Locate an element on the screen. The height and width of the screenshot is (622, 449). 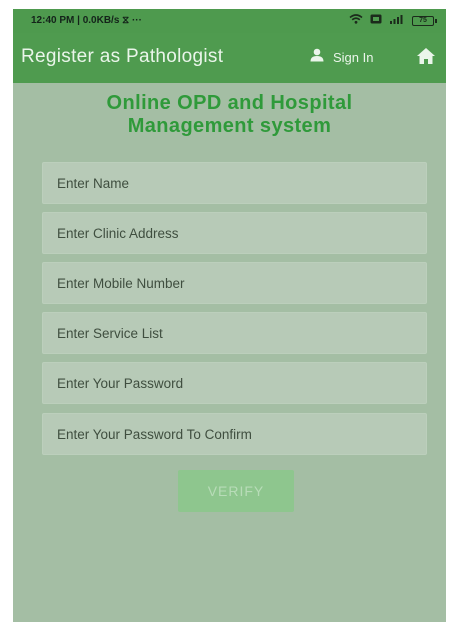
battery-icon: 75 is located at coordinates (424, 20).